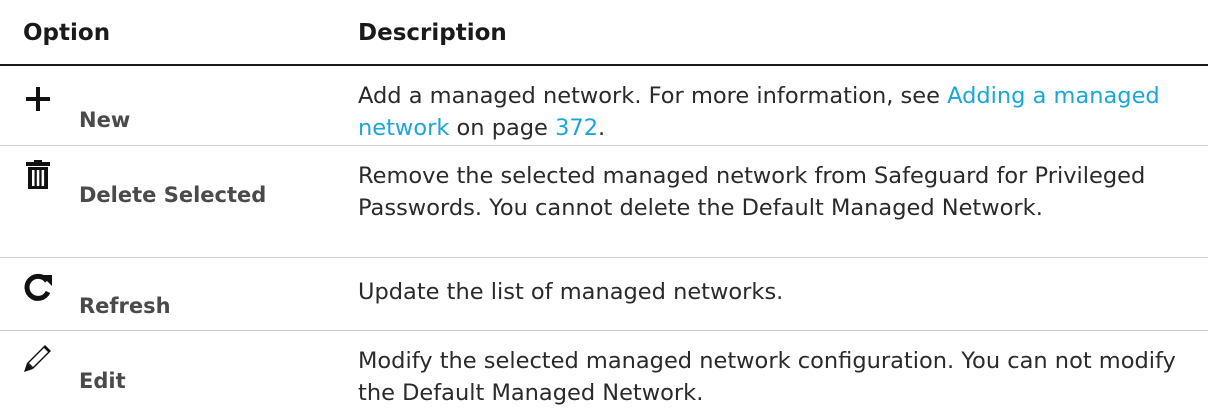 This screenshot has height=414, width=1208. What do you see at coordinates (173, 195) in the screenshot?
I see `option-label-delete-selected: Delete Selected` at bounding box center [173, 195].